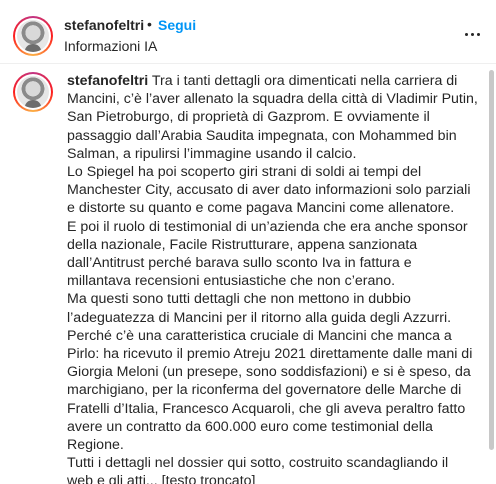 This screenshot has height=484, width=496. I want to click on scrollbar-thumb, so click(491, 260).